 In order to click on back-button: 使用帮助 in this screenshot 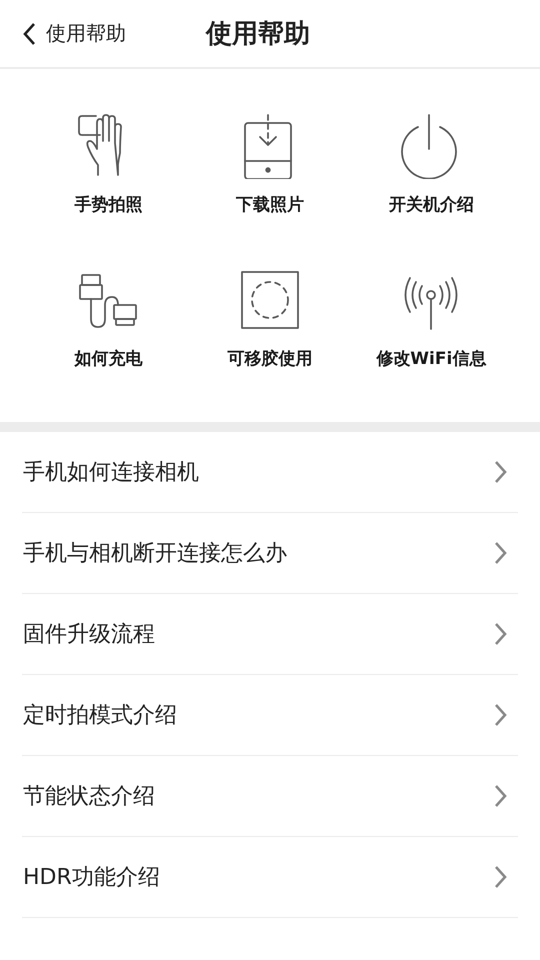, I will do `click(74, 33)`.